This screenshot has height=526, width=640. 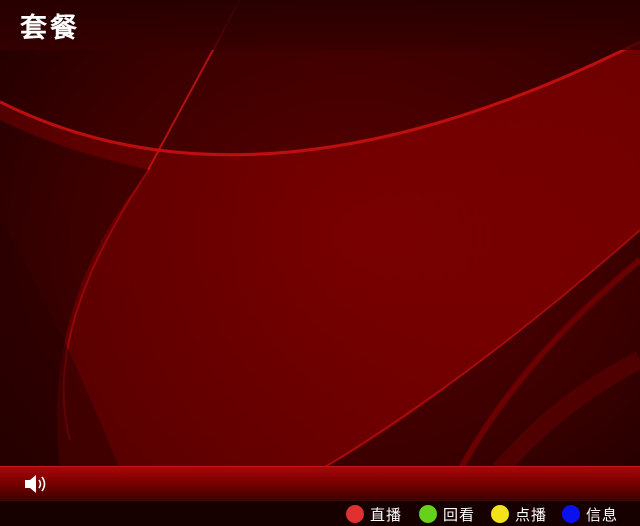 I want to click on green-key-replay: 回看, so click(x=447, y=514).